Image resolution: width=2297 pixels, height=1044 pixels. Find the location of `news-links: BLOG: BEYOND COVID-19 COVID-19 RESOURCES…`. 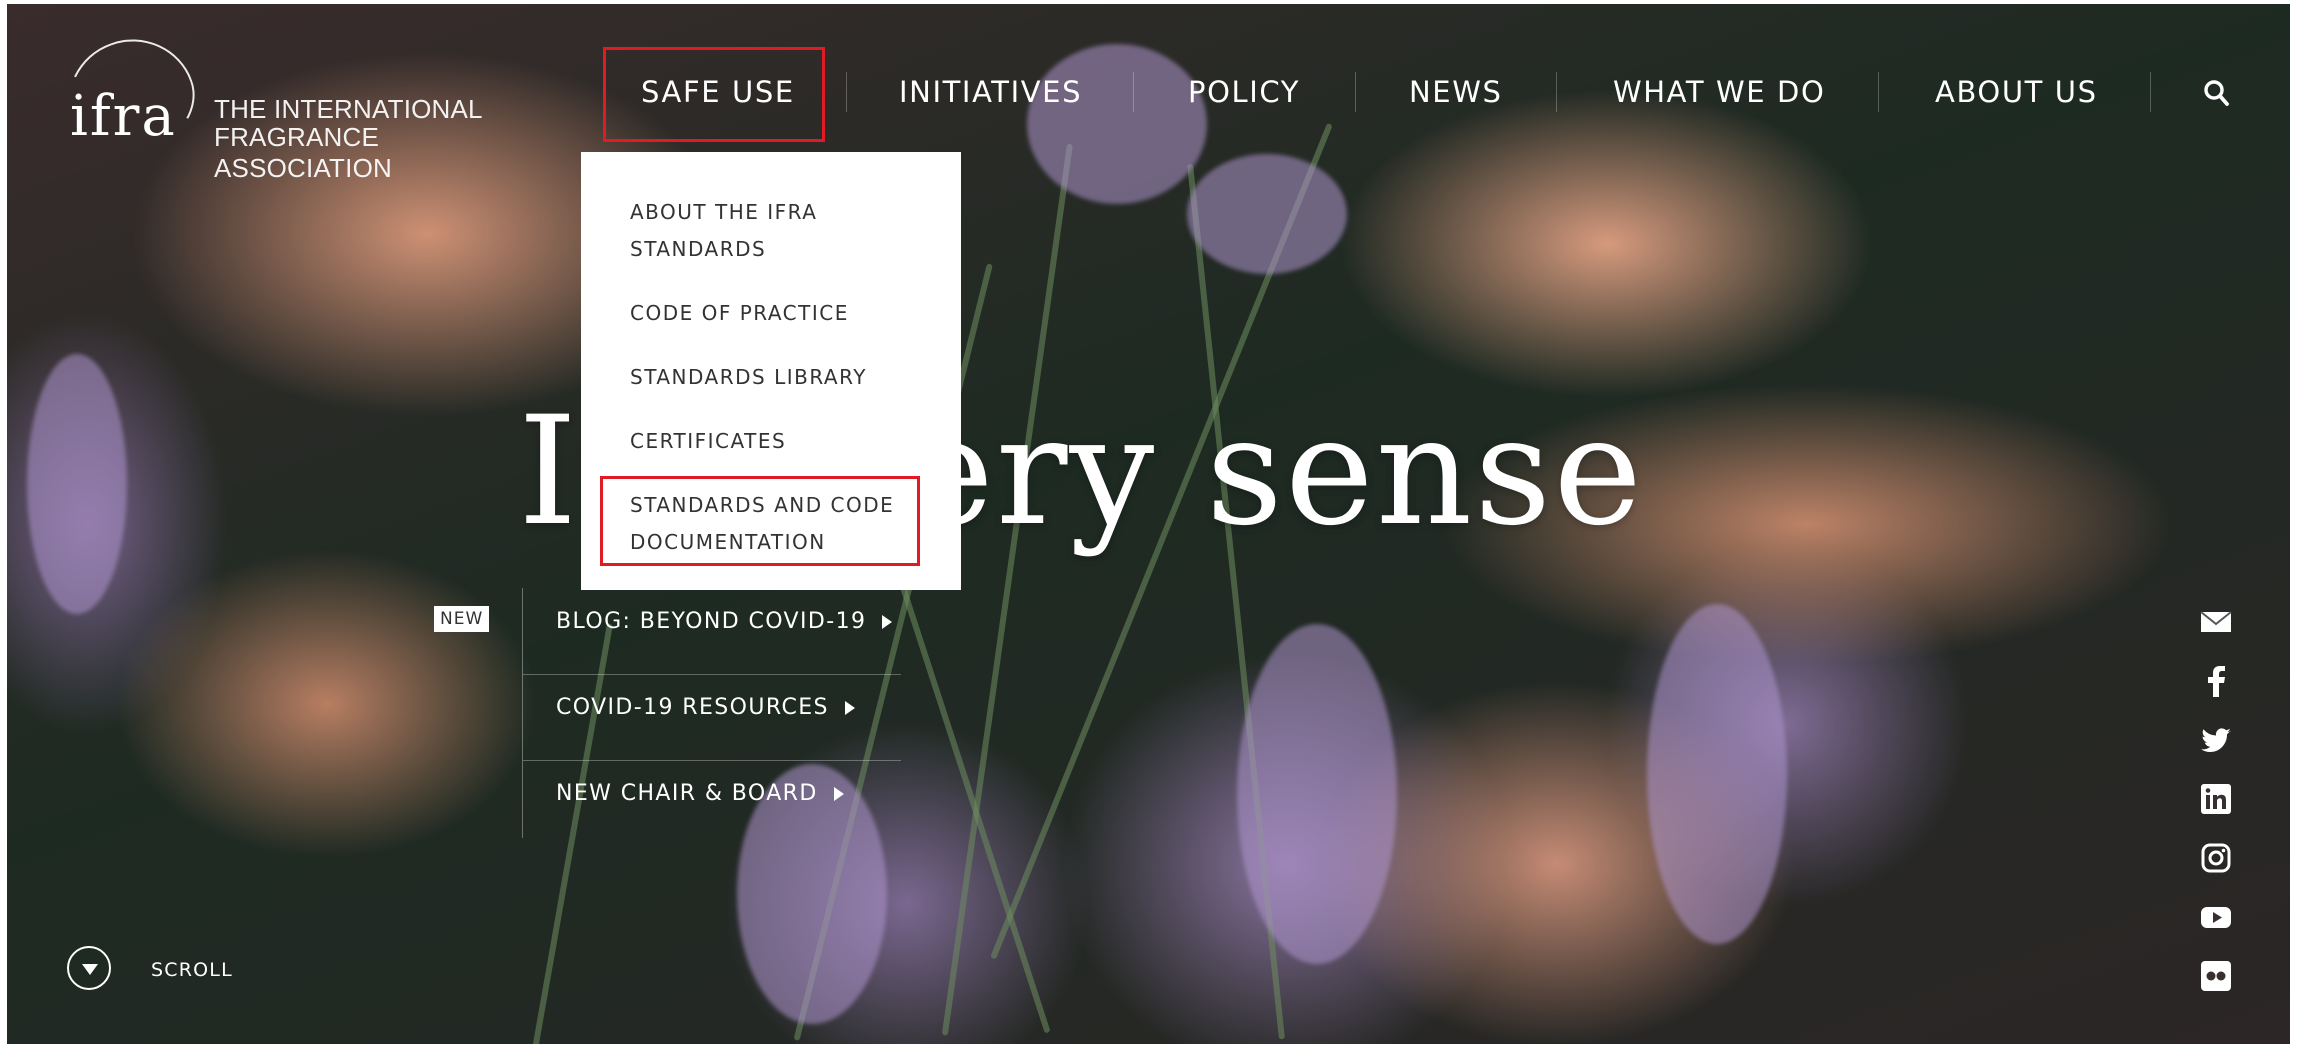

news-links: BLOG: BEYOND COVID-19 COVID-19 RESOURCES… is located at coordinates (712, 713).